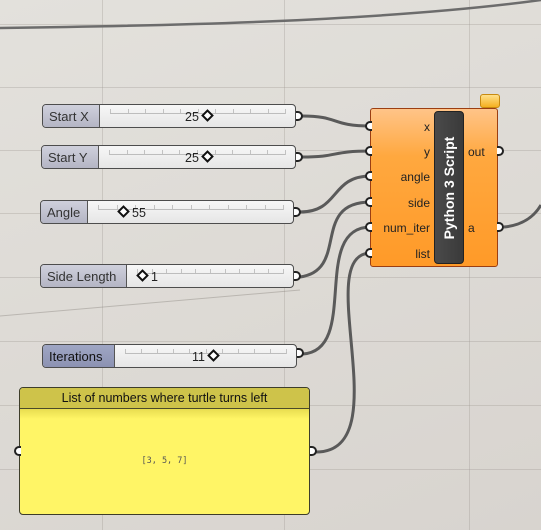 Image resolution: width=541 pixels, height=530 pixels. I want to click on slider-label: Iterations, so click(79, 356).